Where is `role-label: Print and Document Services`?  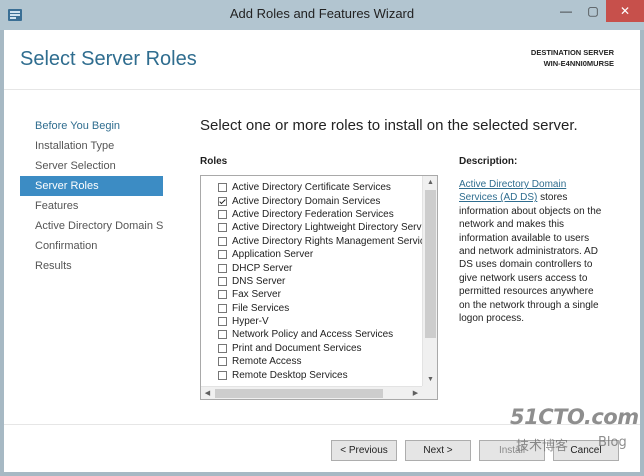 role-label: Print and Document Services is located at coordinates (297, 348).